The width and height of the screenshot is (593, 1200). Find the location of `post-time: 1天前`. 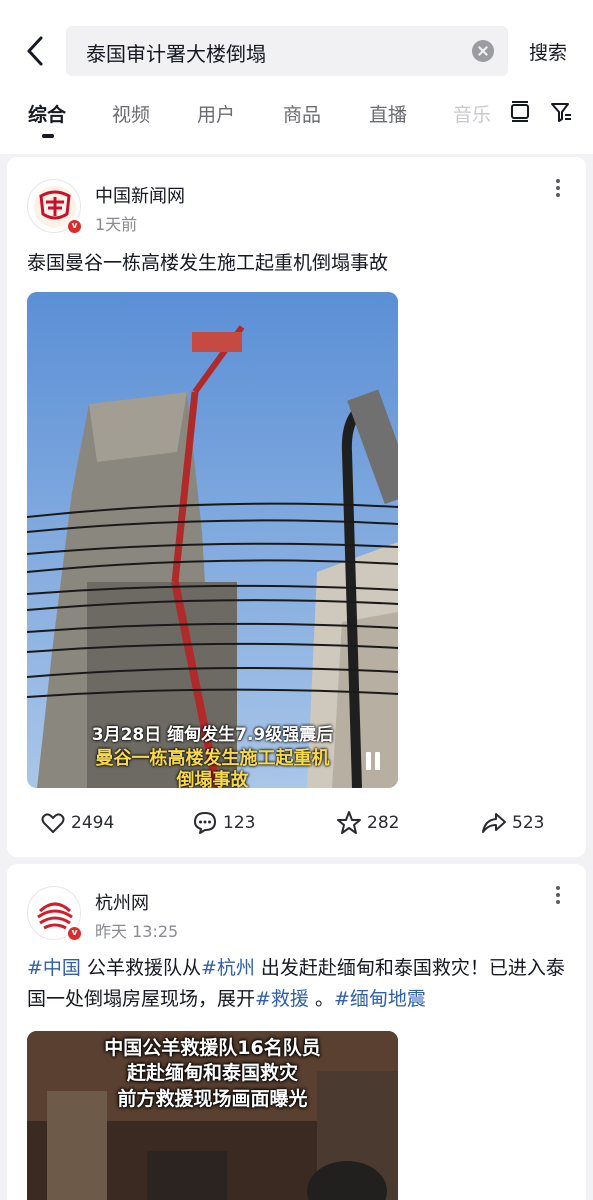

post-time: 1天前 is located at coordinates (116, 224).